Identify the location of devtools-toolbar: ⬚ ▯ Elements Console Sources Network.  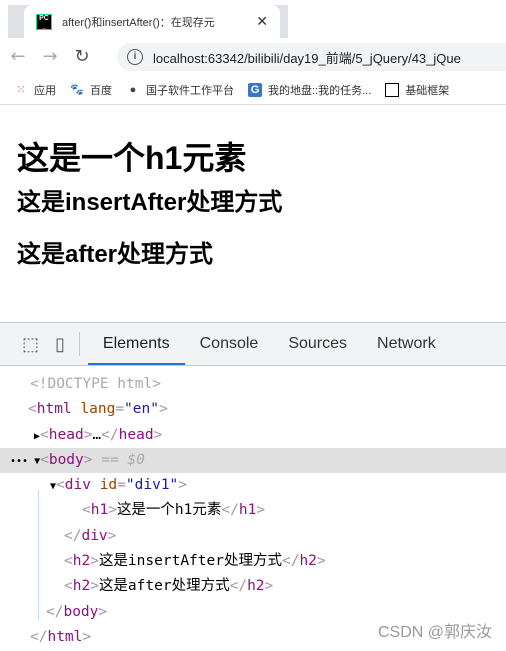
(253, 344).